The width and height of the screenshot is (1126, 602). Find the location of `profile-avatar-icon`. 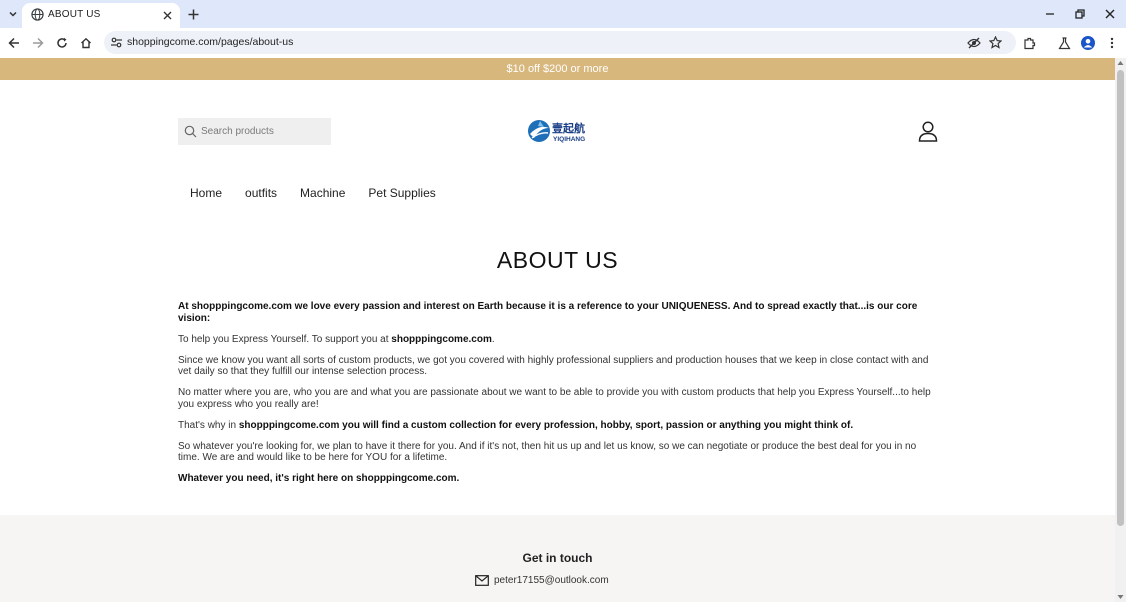

profile-avatar-icon is located at coordinates (1088, 43).